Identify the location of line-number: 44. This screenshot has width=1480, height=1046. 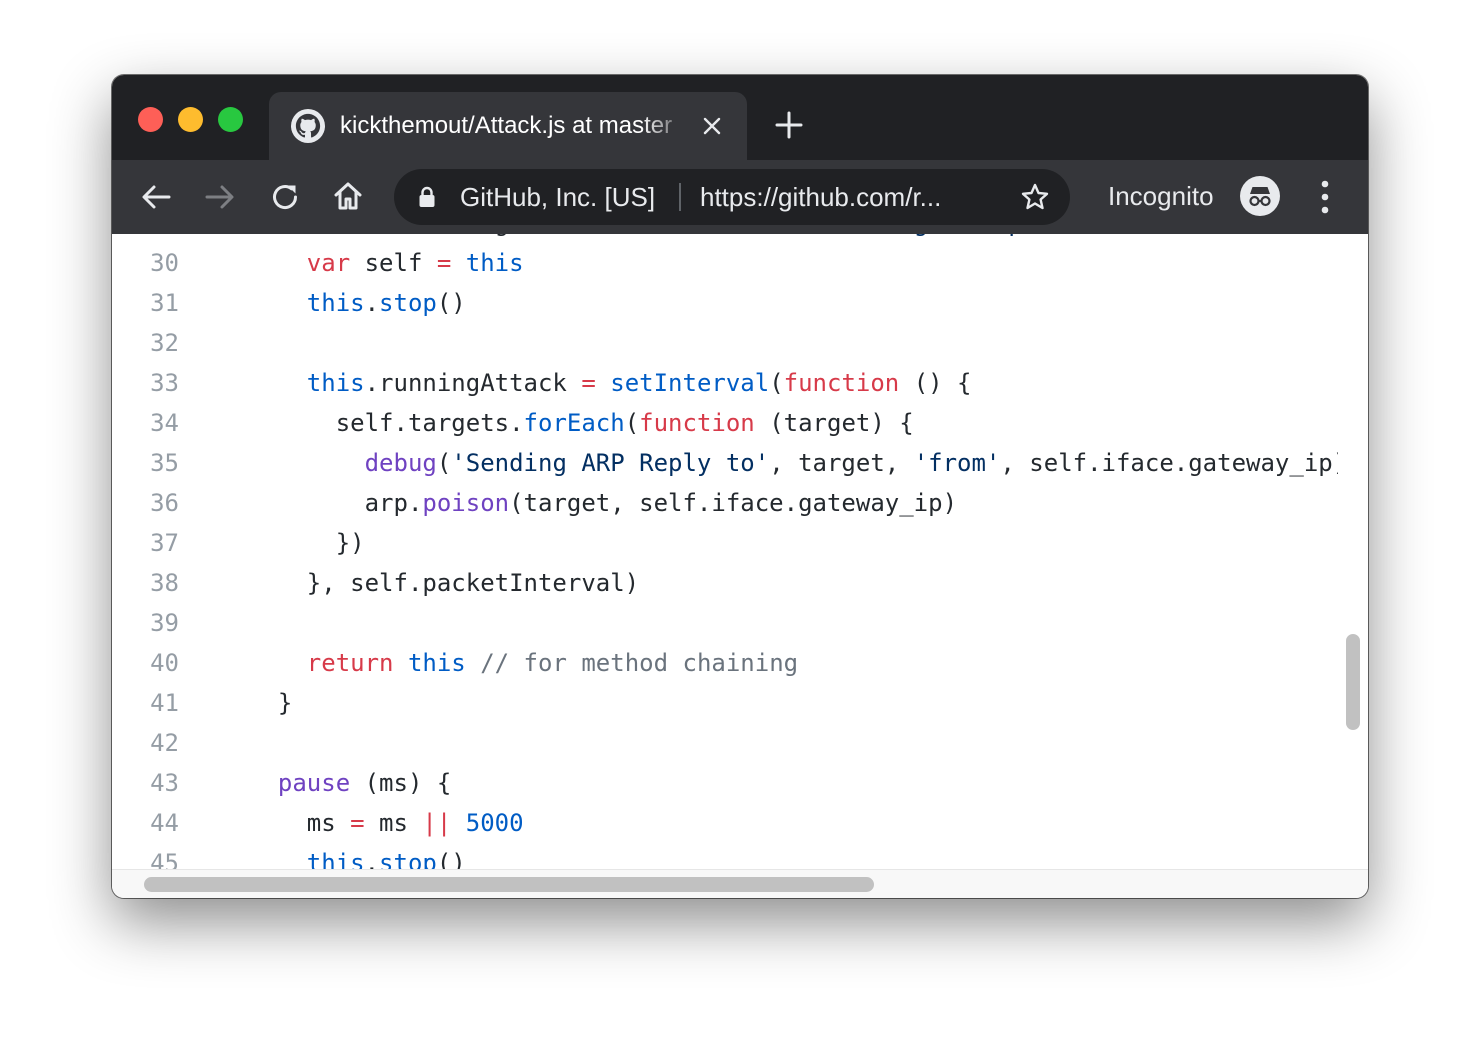
(145, 823).